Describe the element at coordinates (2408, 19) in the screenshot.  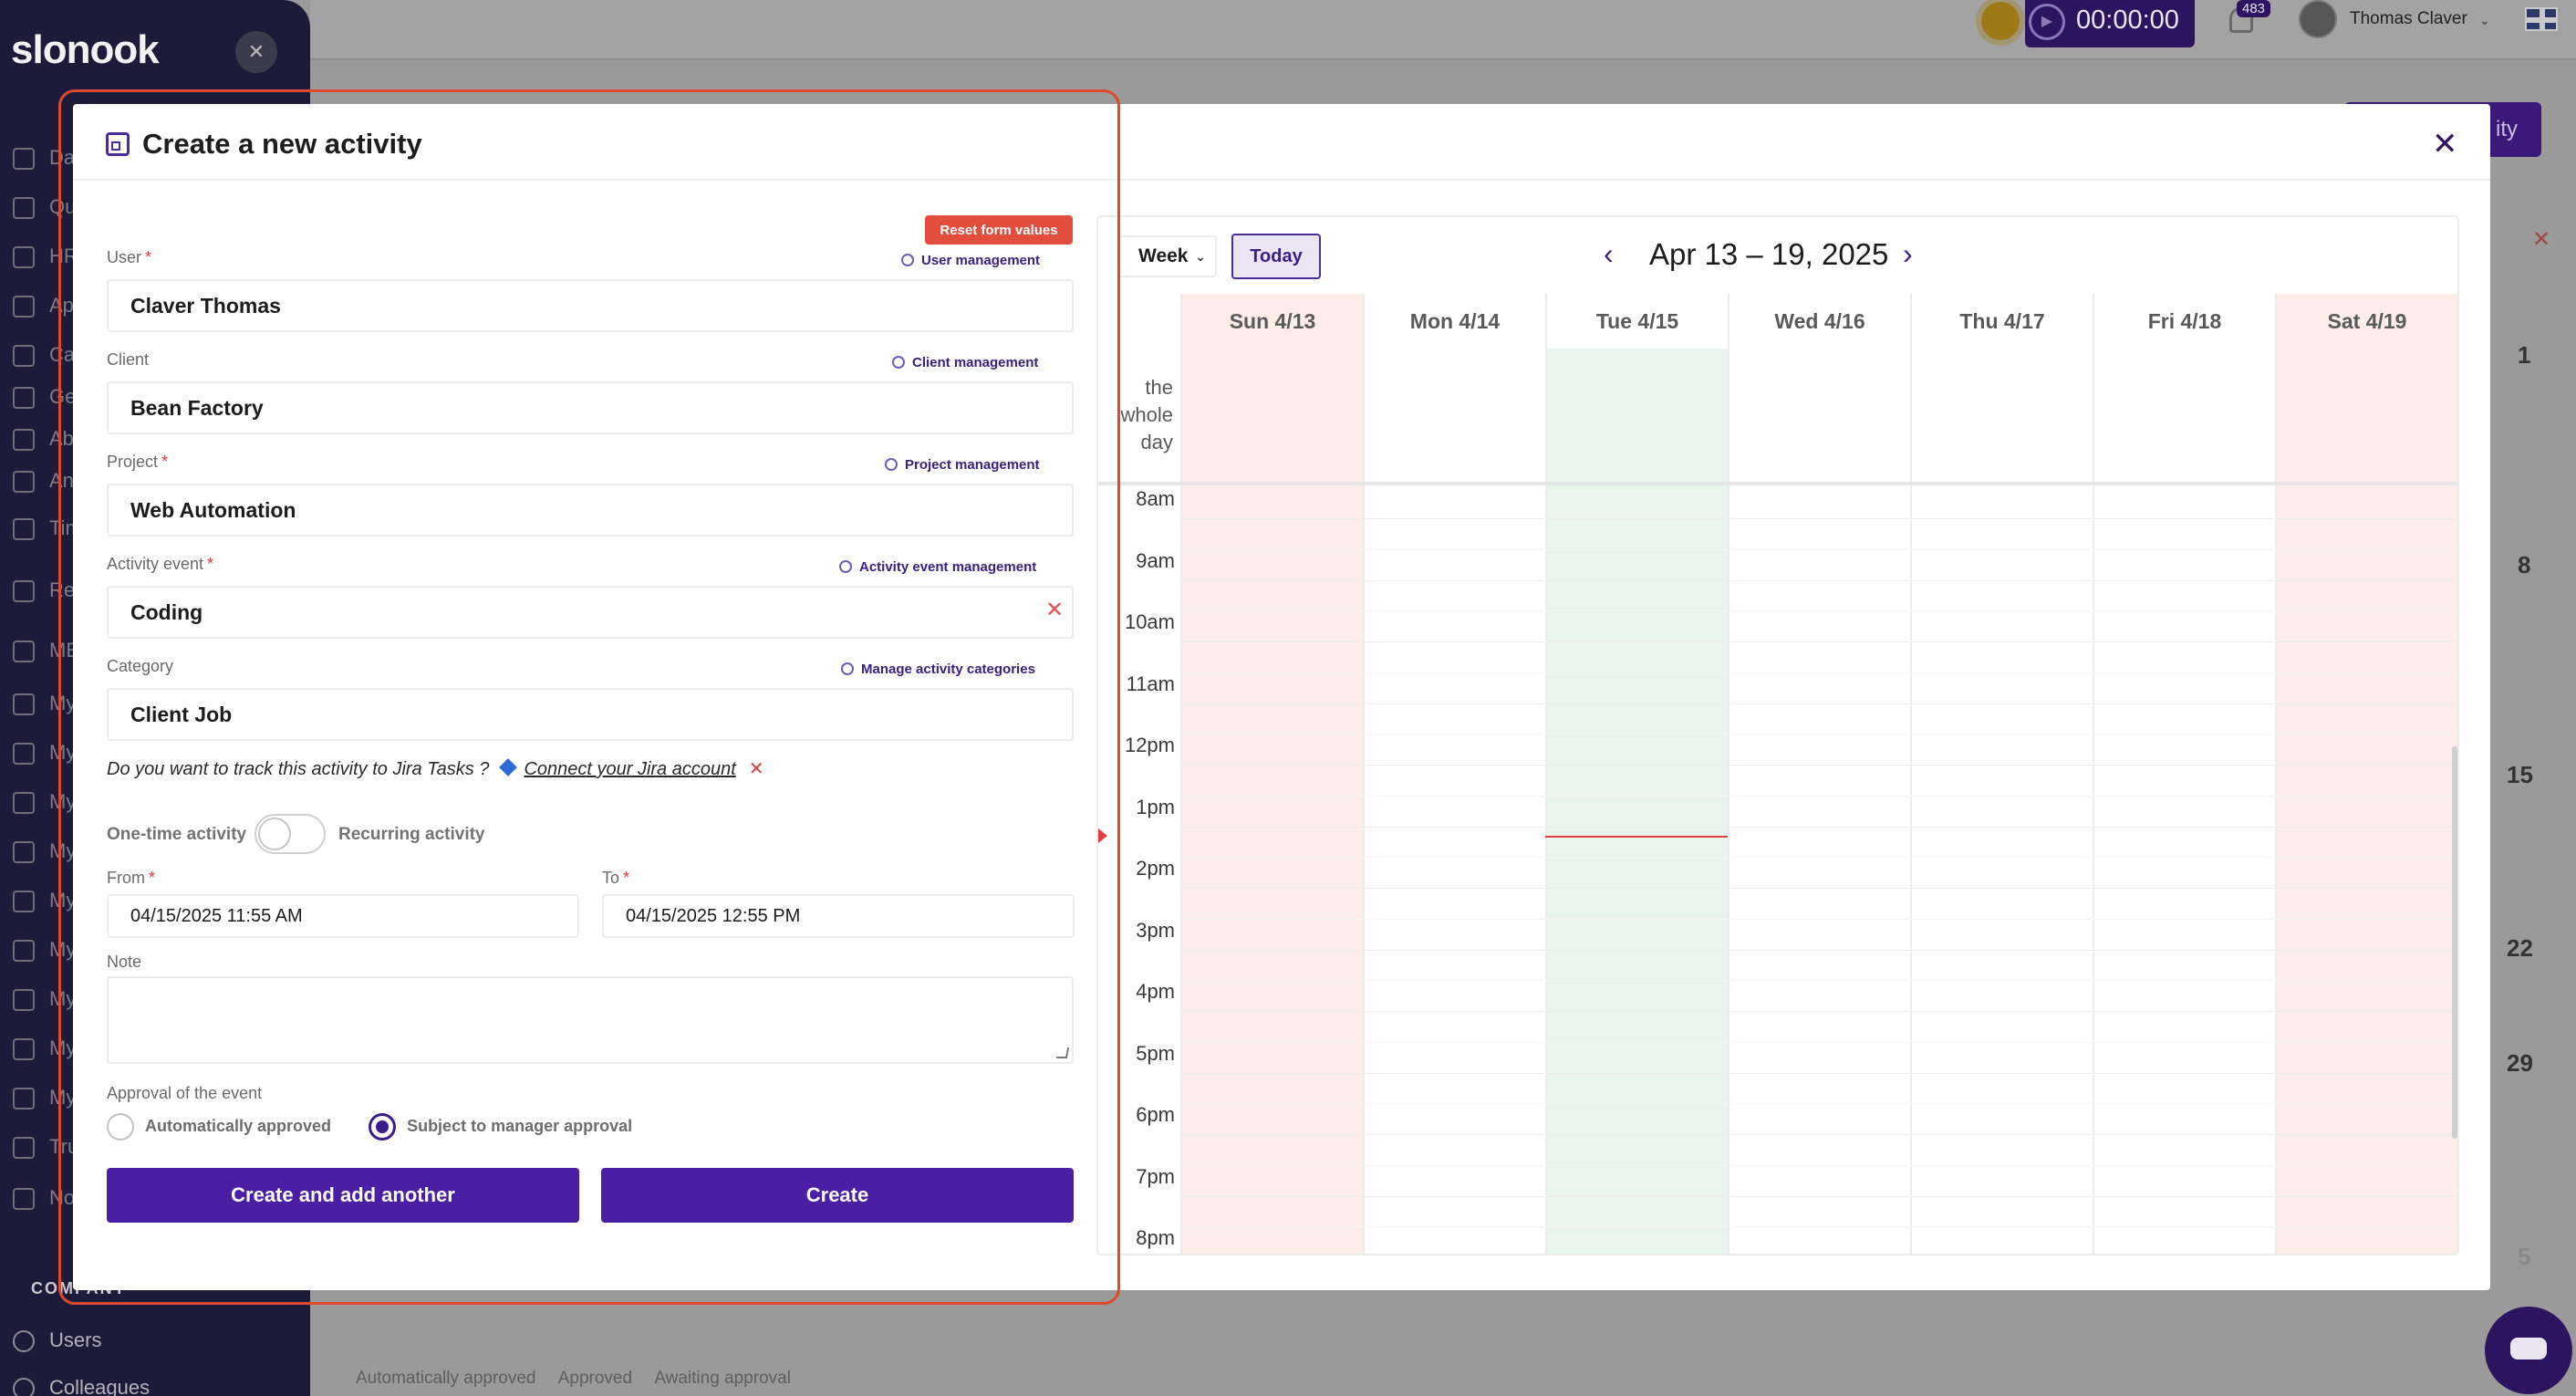
I see `user-name: Thomas Claver` at that location.